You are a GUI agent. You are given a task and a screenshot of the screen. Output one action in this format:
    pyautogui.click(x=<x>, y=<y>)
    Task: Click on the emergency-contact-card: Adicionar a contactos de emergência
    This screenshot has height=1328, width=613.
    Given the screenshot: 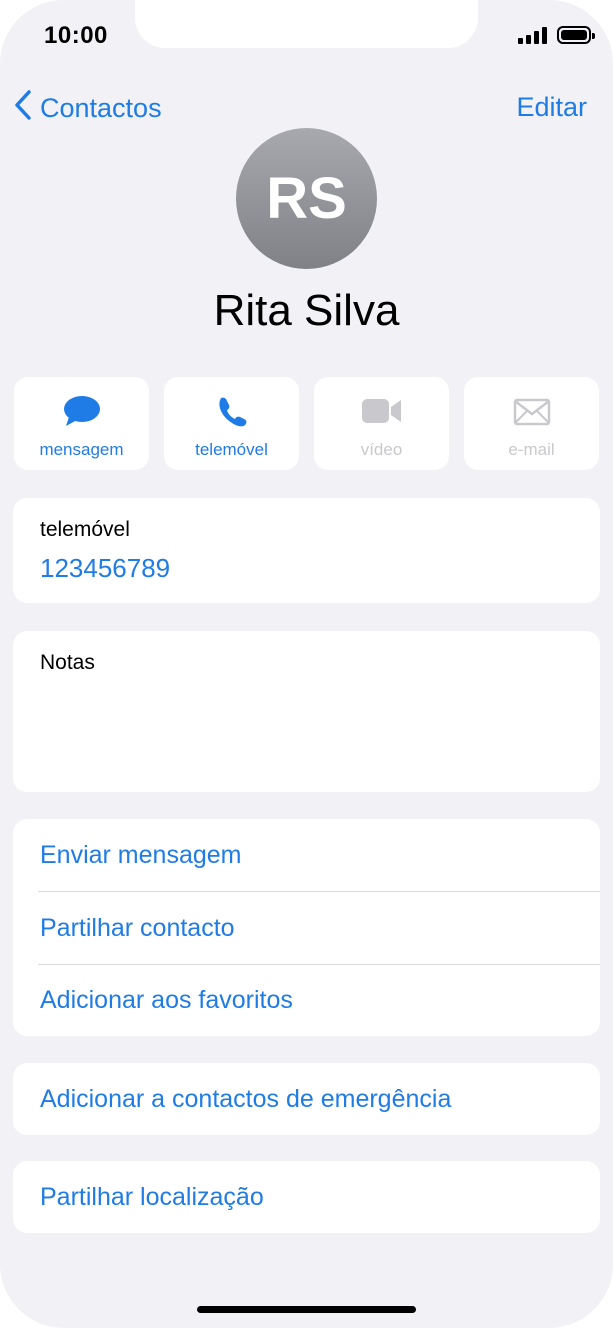 What is the action you would take?
    pyautogui.click(x=306, y=1099)
    